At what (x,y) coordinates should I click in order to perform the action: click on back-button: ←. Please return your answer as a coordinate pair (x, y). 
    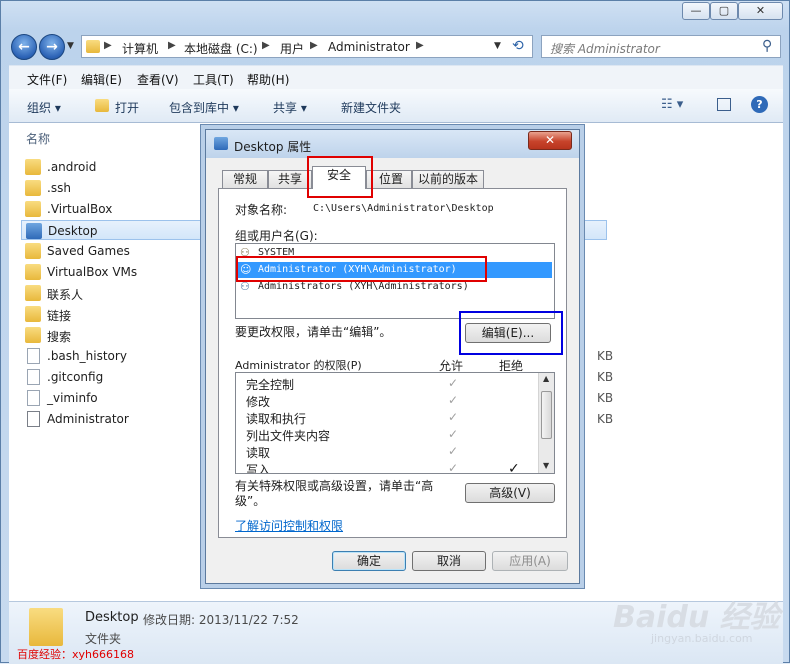
    Looking at the image, I should click on (24, 47).